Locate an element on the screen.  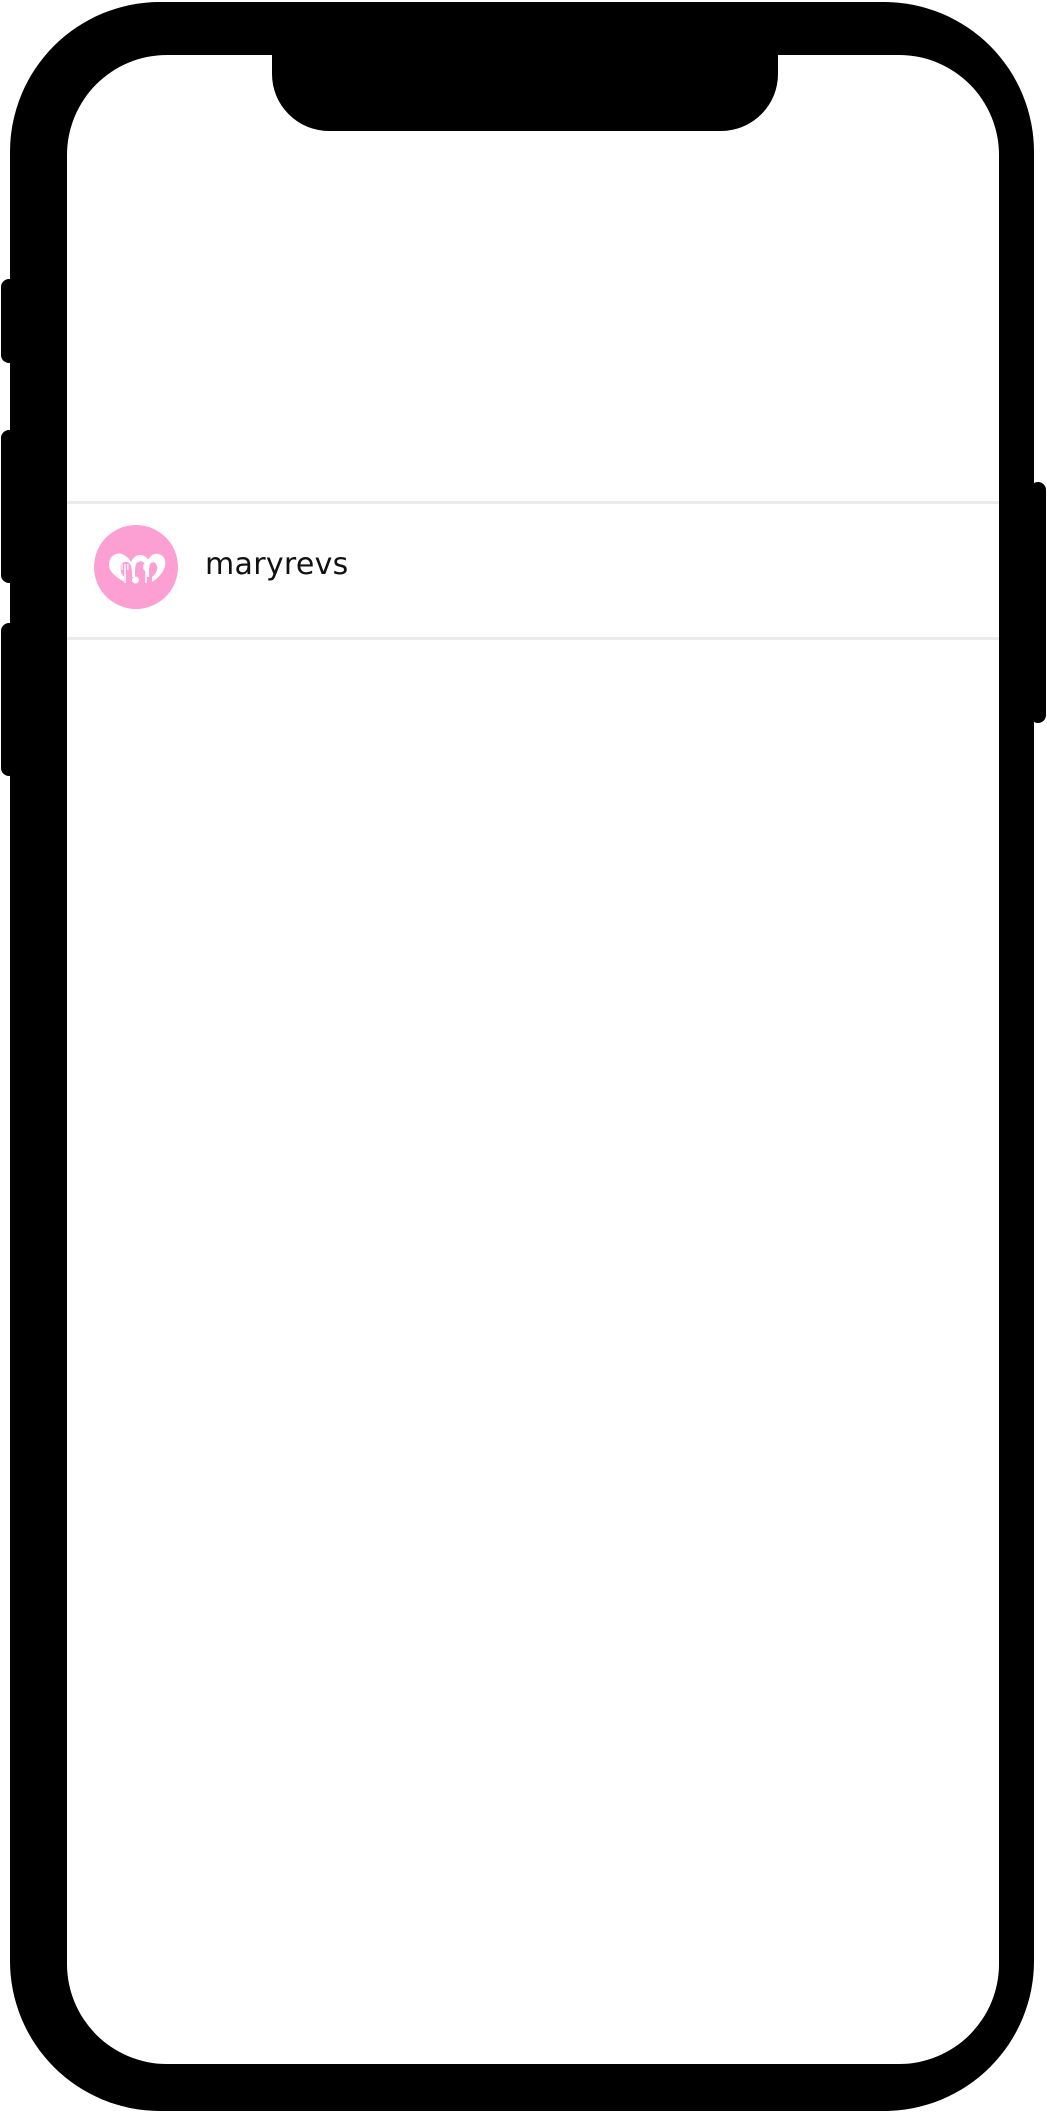
avatar is located at coordinates (136, 567).